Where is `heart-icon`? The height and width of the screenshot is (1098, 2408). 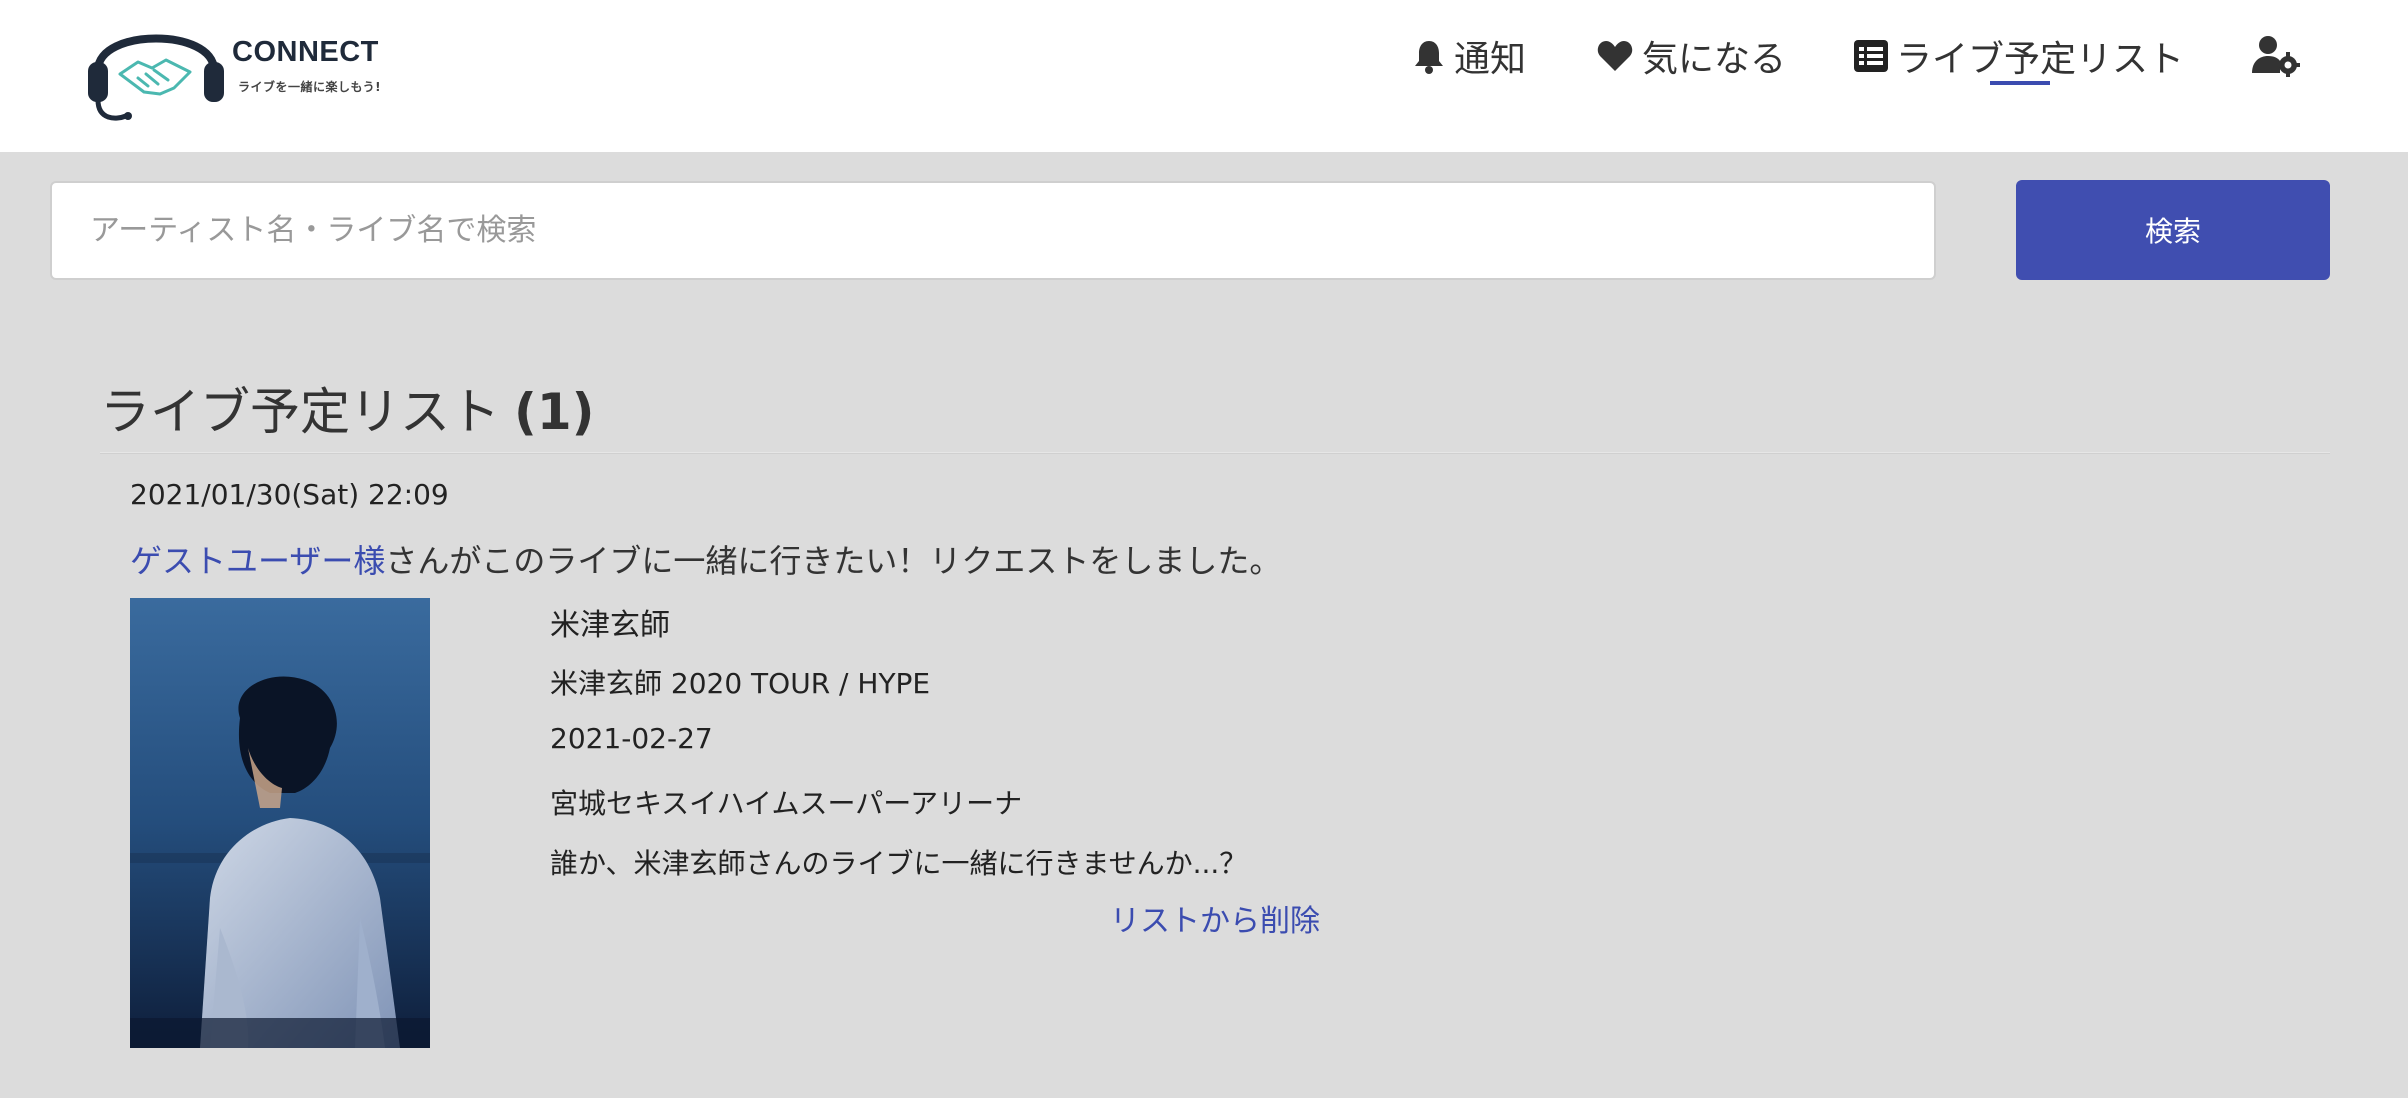
heart-icon is located at coordinates (1615, 56).